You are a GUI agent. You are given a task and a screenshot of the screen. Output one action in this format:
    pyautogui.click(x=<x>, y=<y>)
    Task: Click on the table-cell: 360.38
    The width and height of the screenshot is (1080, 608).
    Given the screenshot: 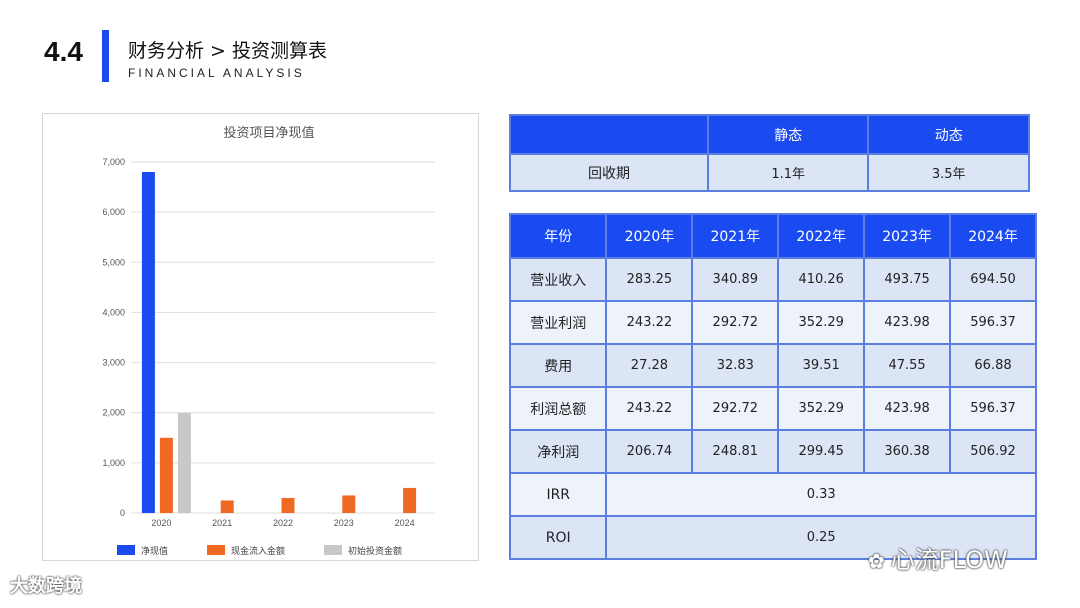 What is the action you would take?
    pyautogui.click(x=907, y=451)
    